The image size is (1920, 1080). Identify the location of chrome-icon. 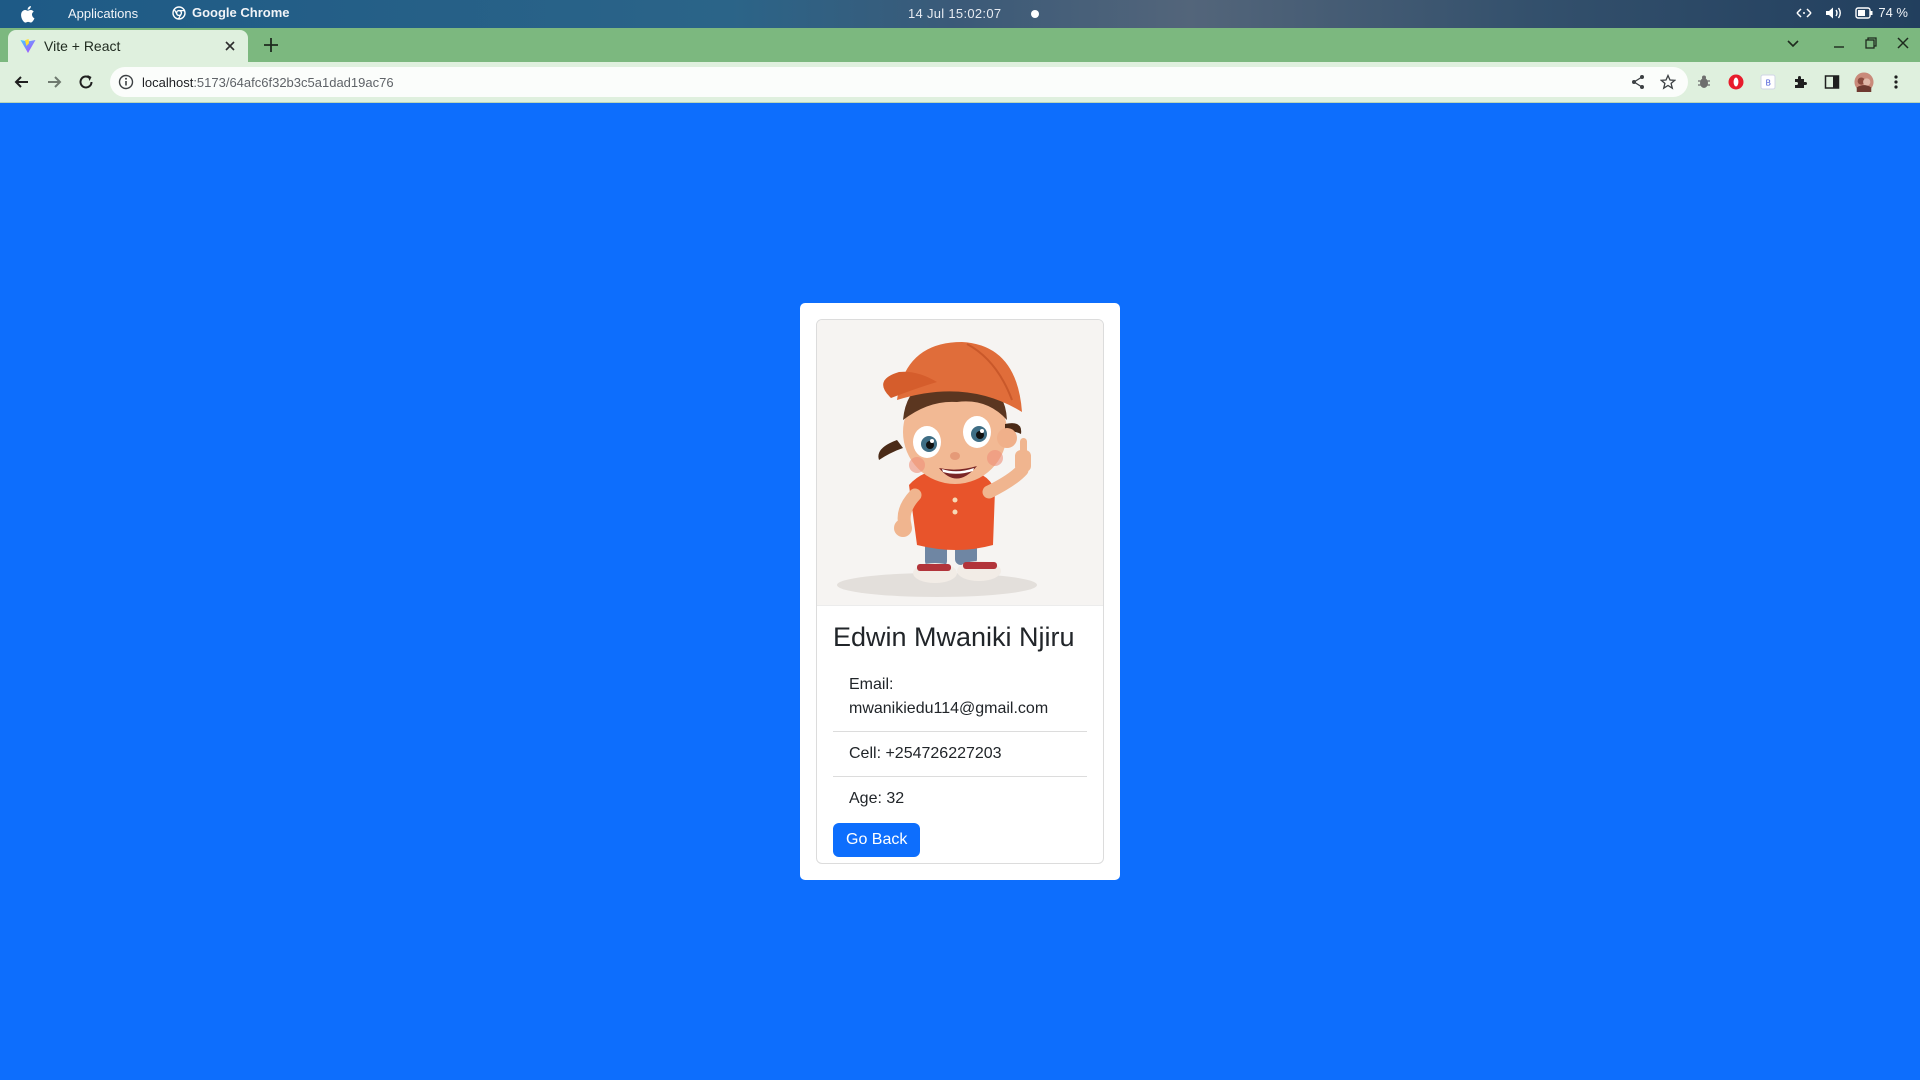
(179, 12).